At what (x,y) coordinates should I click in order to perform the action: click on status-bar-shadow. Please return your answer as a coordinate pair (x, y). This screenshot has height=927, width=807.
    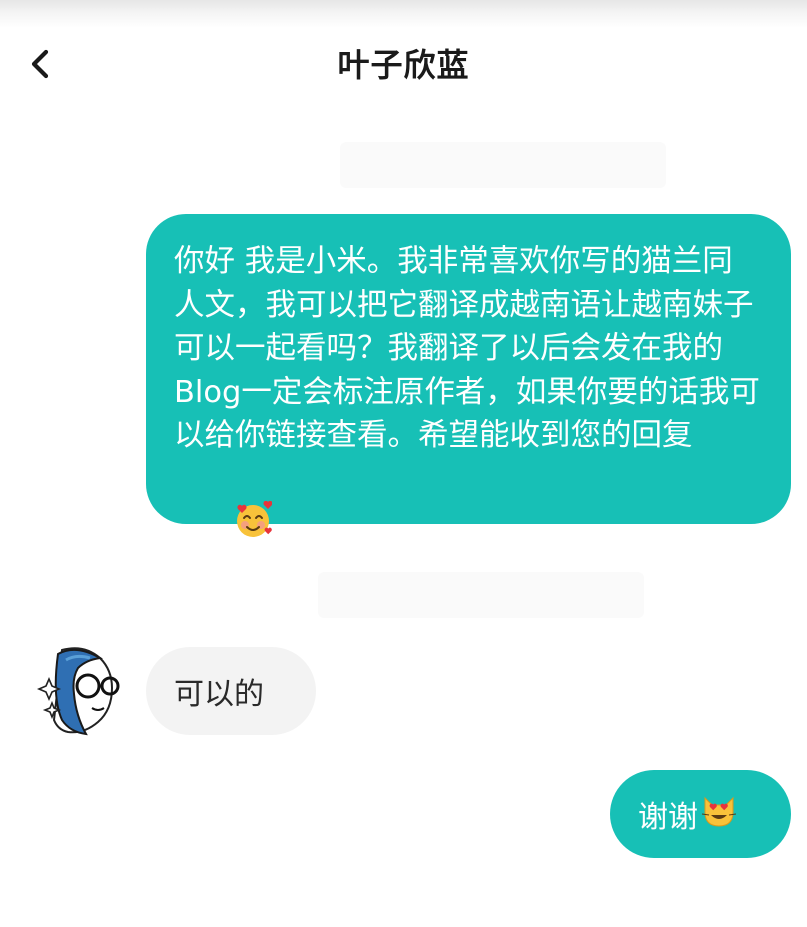
    Looking at the image, I should click on (403, 14).